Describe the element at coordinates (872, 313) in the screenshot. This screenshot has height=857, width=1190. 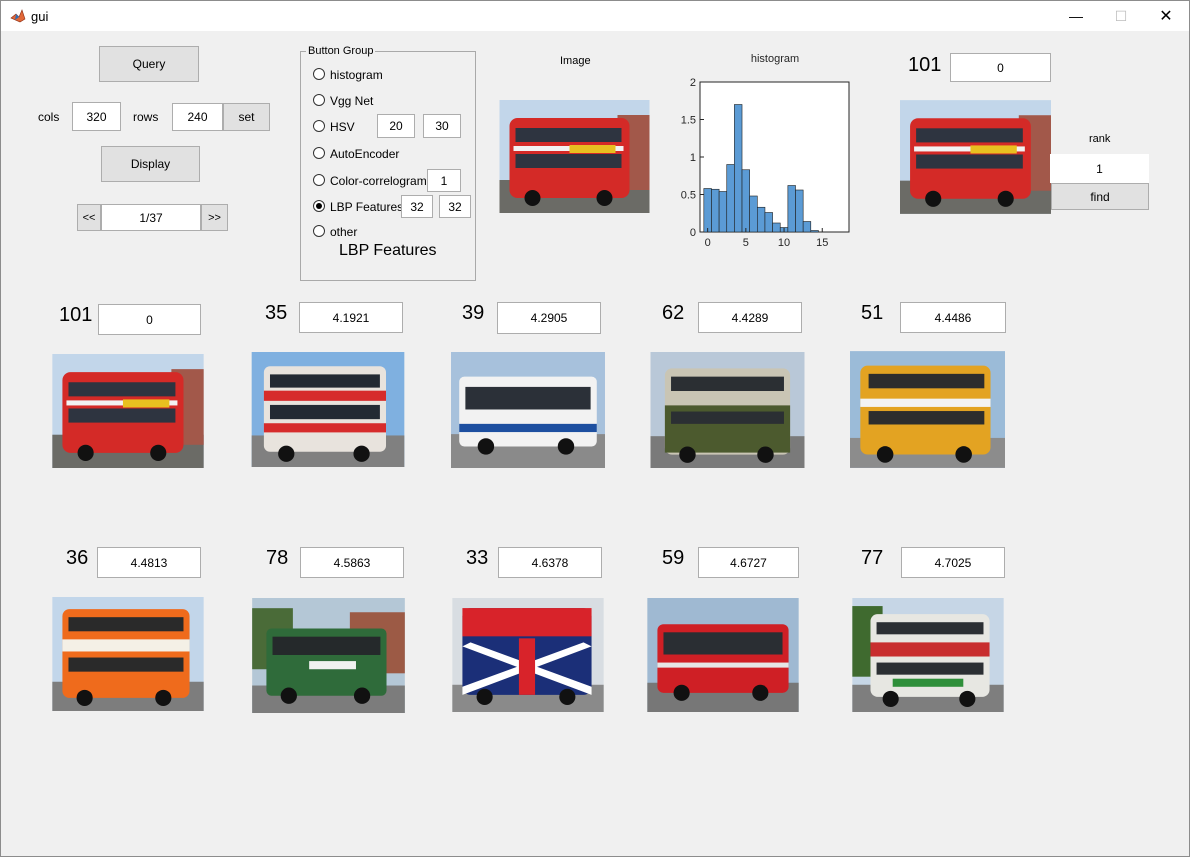
I see `result-index: 51` at that location.